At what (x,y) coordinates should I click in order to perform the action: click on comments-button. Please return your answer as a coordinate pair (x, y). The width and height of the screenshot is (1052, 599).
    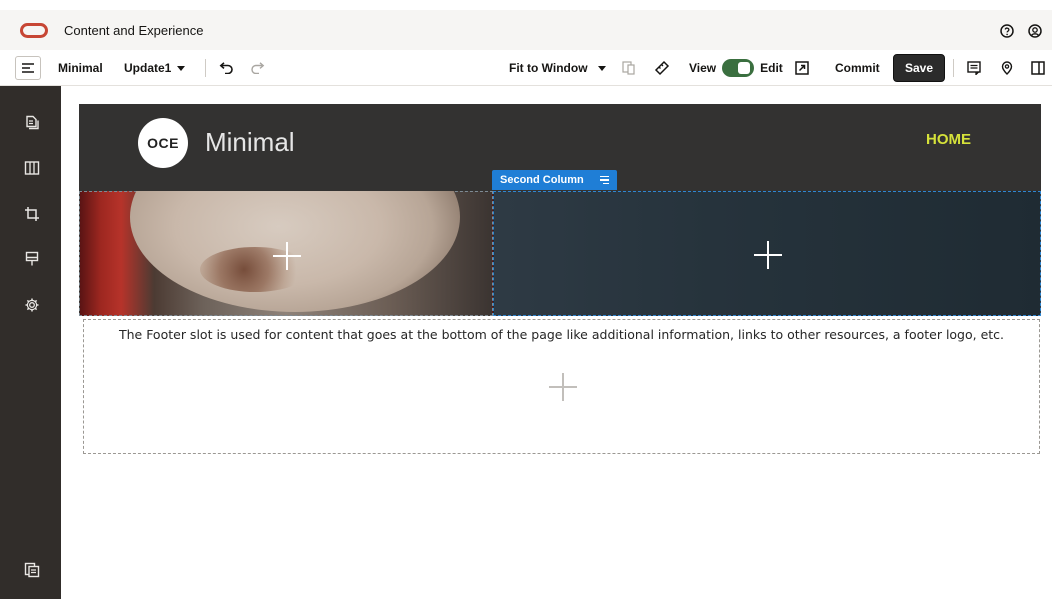
    Looking at the image, I should click on (974, 68).